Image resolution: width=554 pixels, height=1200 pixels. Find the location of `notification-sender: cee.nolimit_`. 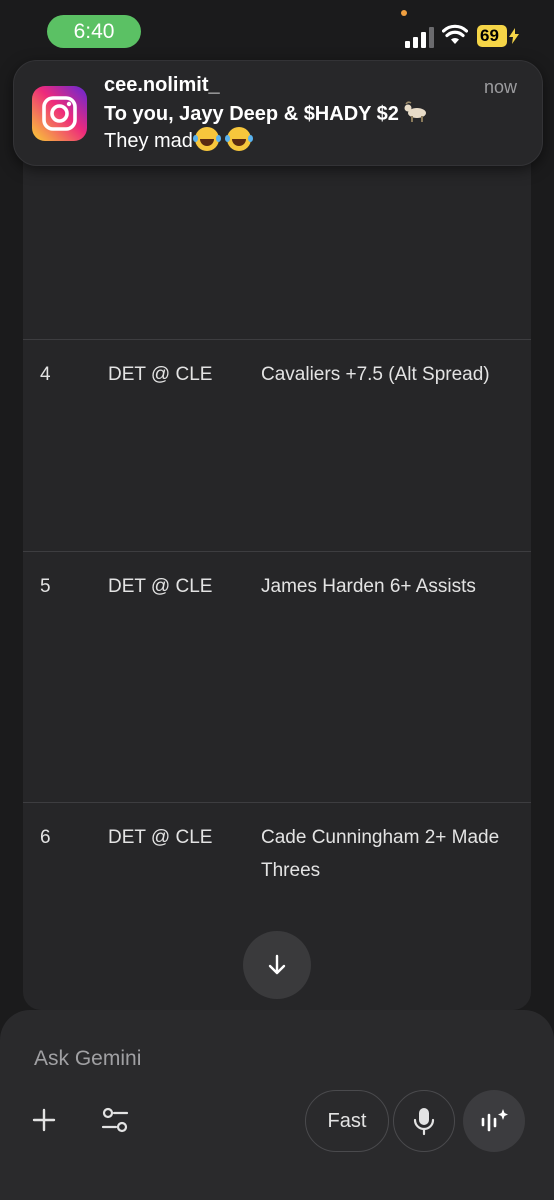

notification-sender: cee.nolimit_ is located at coordinates (162, 85).